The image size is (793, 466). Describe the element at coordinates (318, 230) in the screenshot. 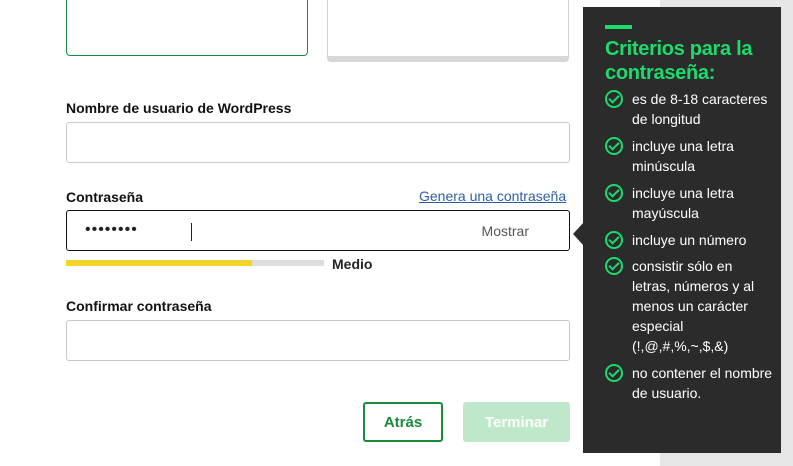

I see `password-input: •••••••• Mostrar` at that location.